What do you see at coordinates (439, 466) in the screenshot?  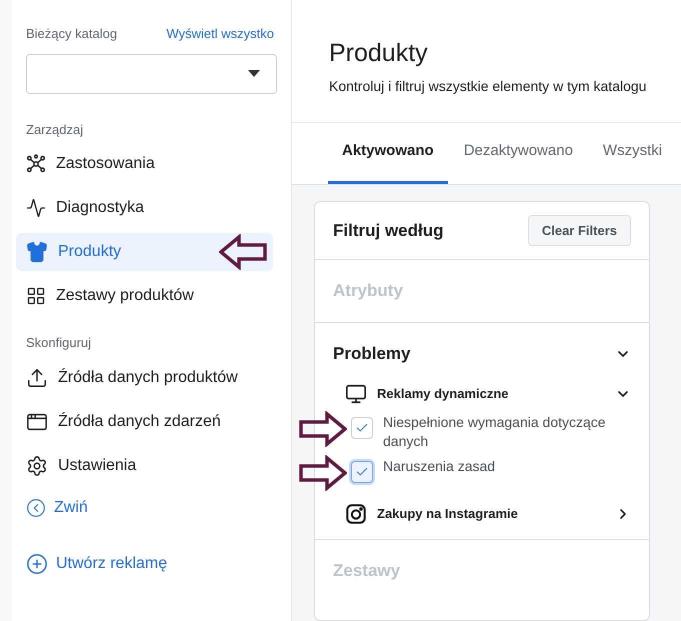 I see `checkbox-label: Naruszenia zasad` at bounding box center [439, 466].